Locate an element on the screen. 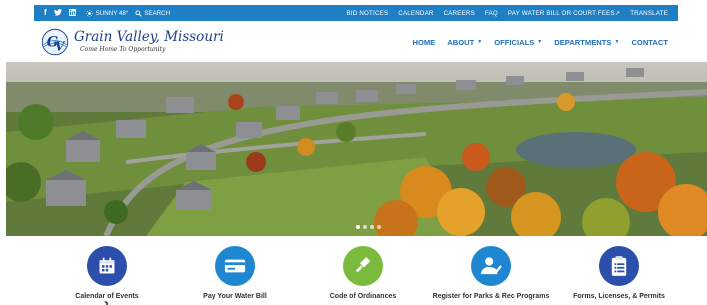 Image resolution: width=707 pixels, height=305 pixels. quick-link-parks-rec: Register for Parks & Rec Programs is located at coordinates (491, 273).